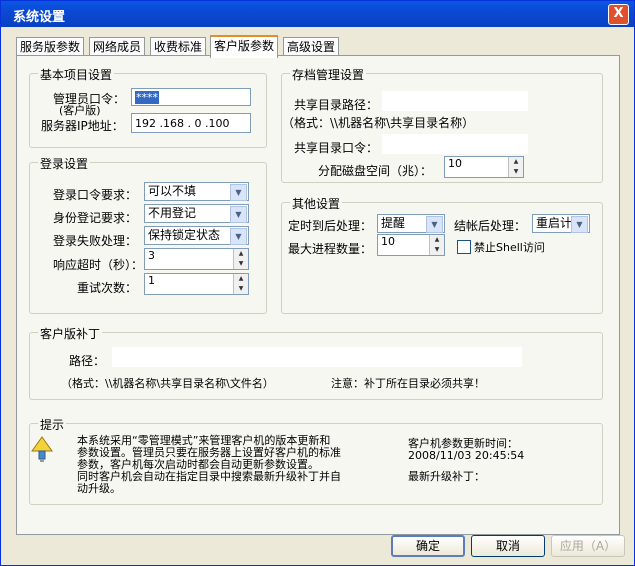 The image size is (635, 566). I want to click on disk-space-label: 分配磁盘空间（兆）：, so click(375, 171).